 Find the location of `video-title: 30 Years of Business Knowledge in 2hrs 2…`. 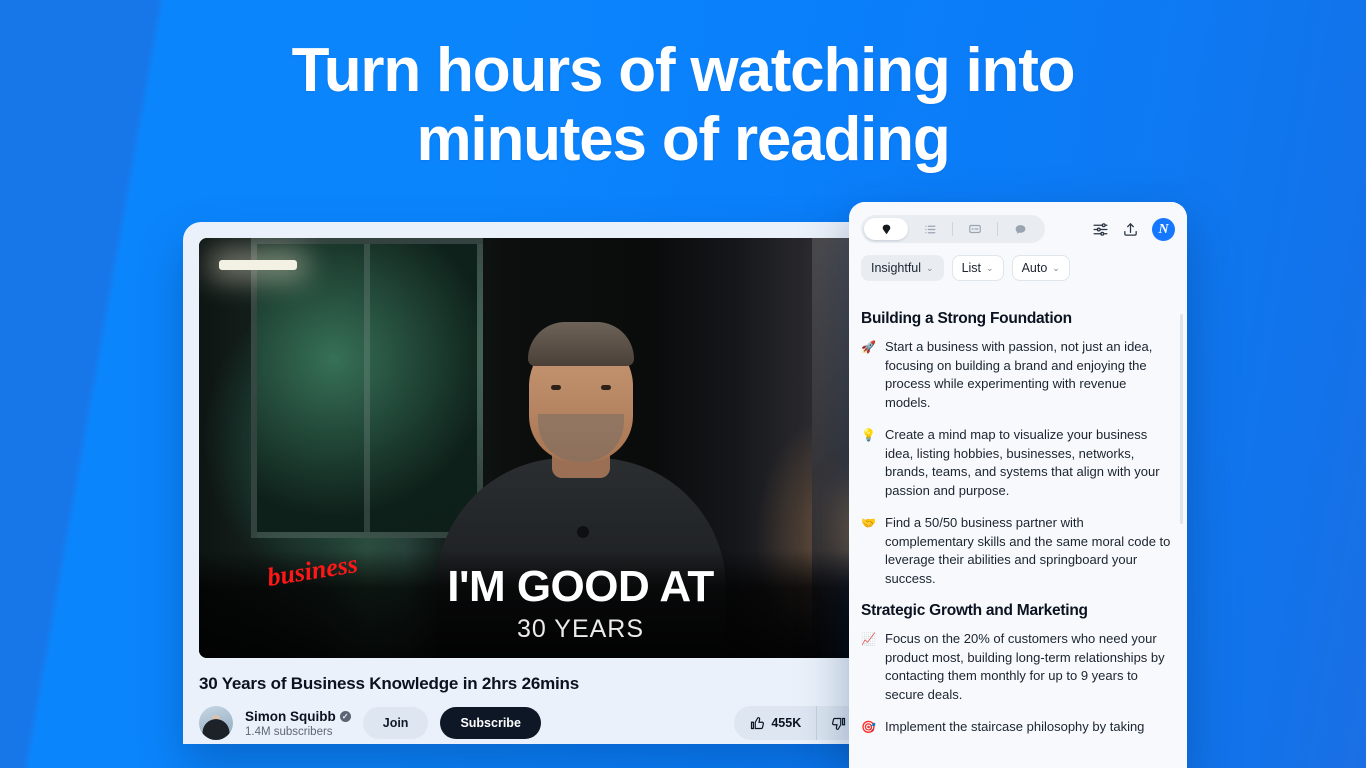

video-title: 30 Years of Business Knowledge in 2hrs 2… is located at coordinates (389, 683).